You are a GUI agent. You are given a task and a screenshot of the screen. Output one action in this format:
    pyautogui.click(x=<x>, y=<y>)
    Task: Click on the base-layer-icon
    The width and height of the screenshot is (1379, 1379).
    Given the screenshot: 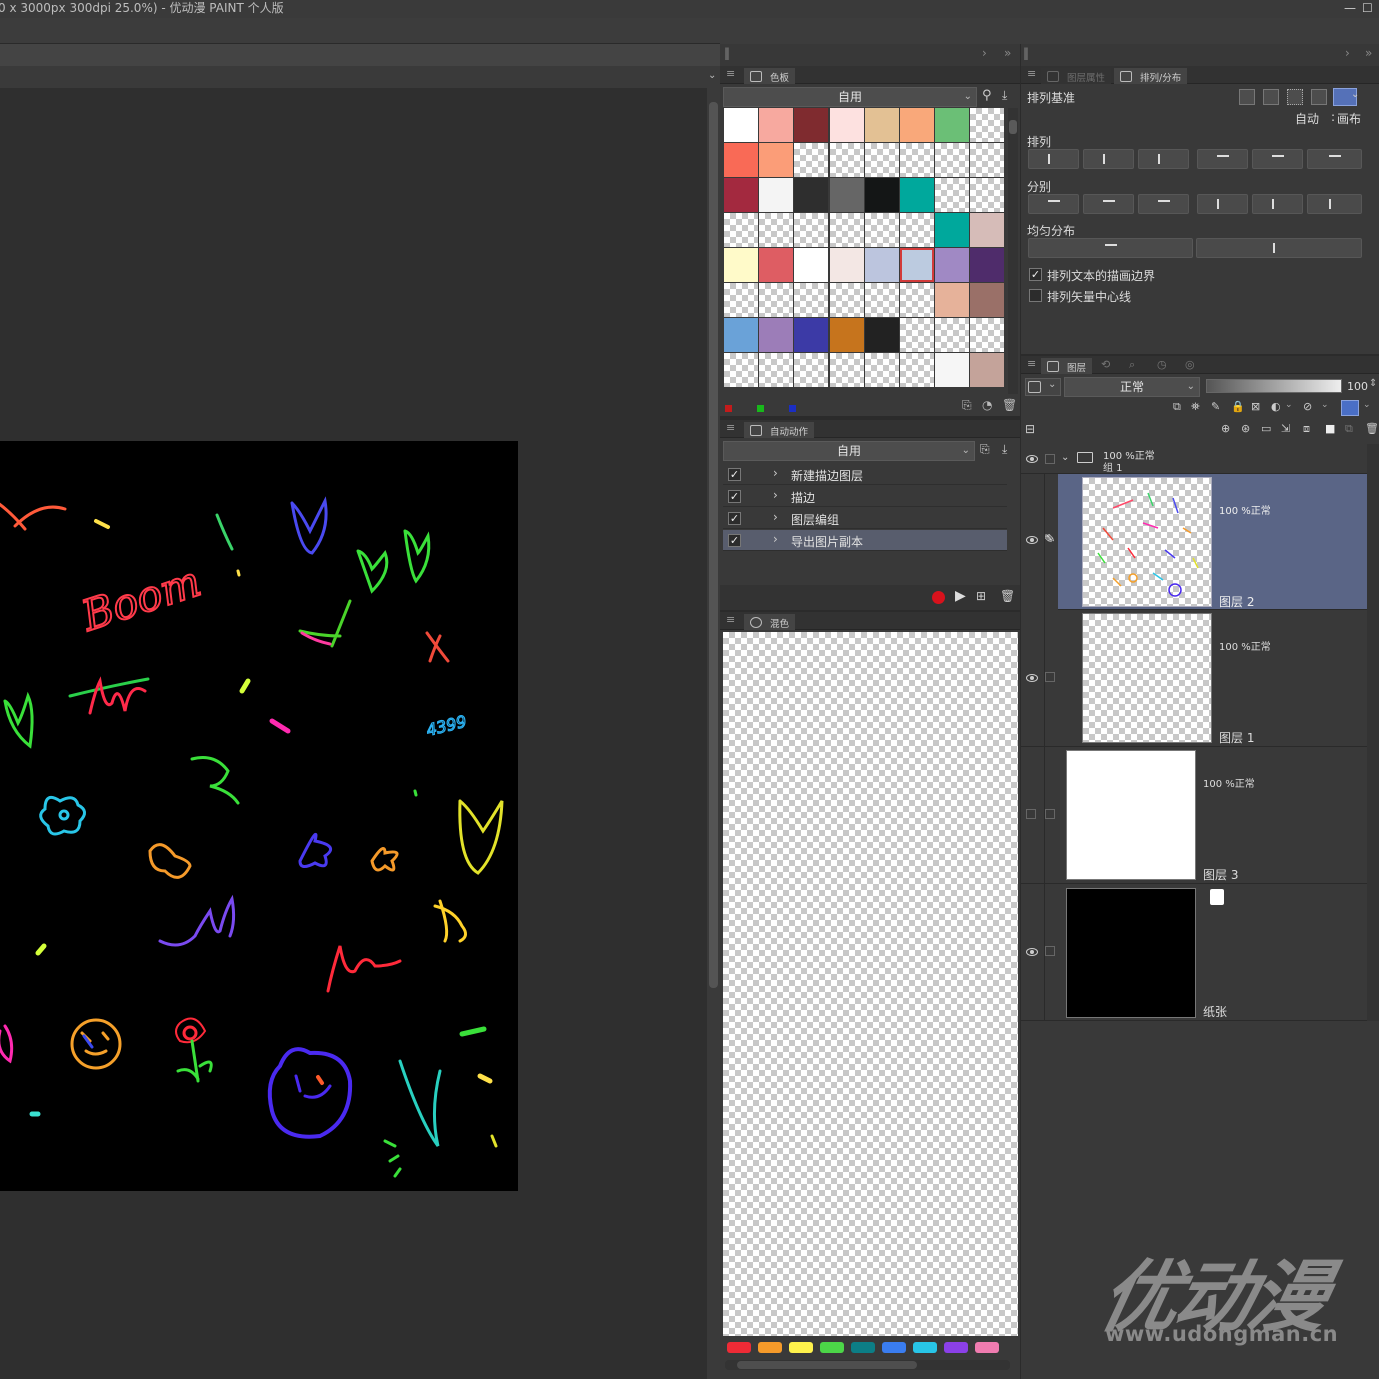 What is the action you would take?
    pyautogui.click(x=1319, y=97)
    